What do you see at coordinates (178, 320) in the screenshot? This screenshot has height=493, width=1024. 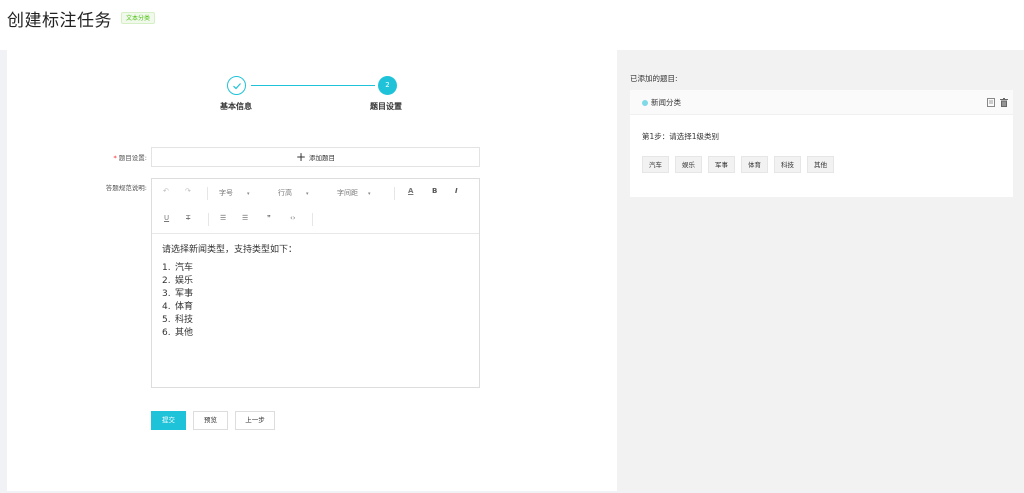 I see `list-item: 5. 科技` at bounding box center [178, 320].